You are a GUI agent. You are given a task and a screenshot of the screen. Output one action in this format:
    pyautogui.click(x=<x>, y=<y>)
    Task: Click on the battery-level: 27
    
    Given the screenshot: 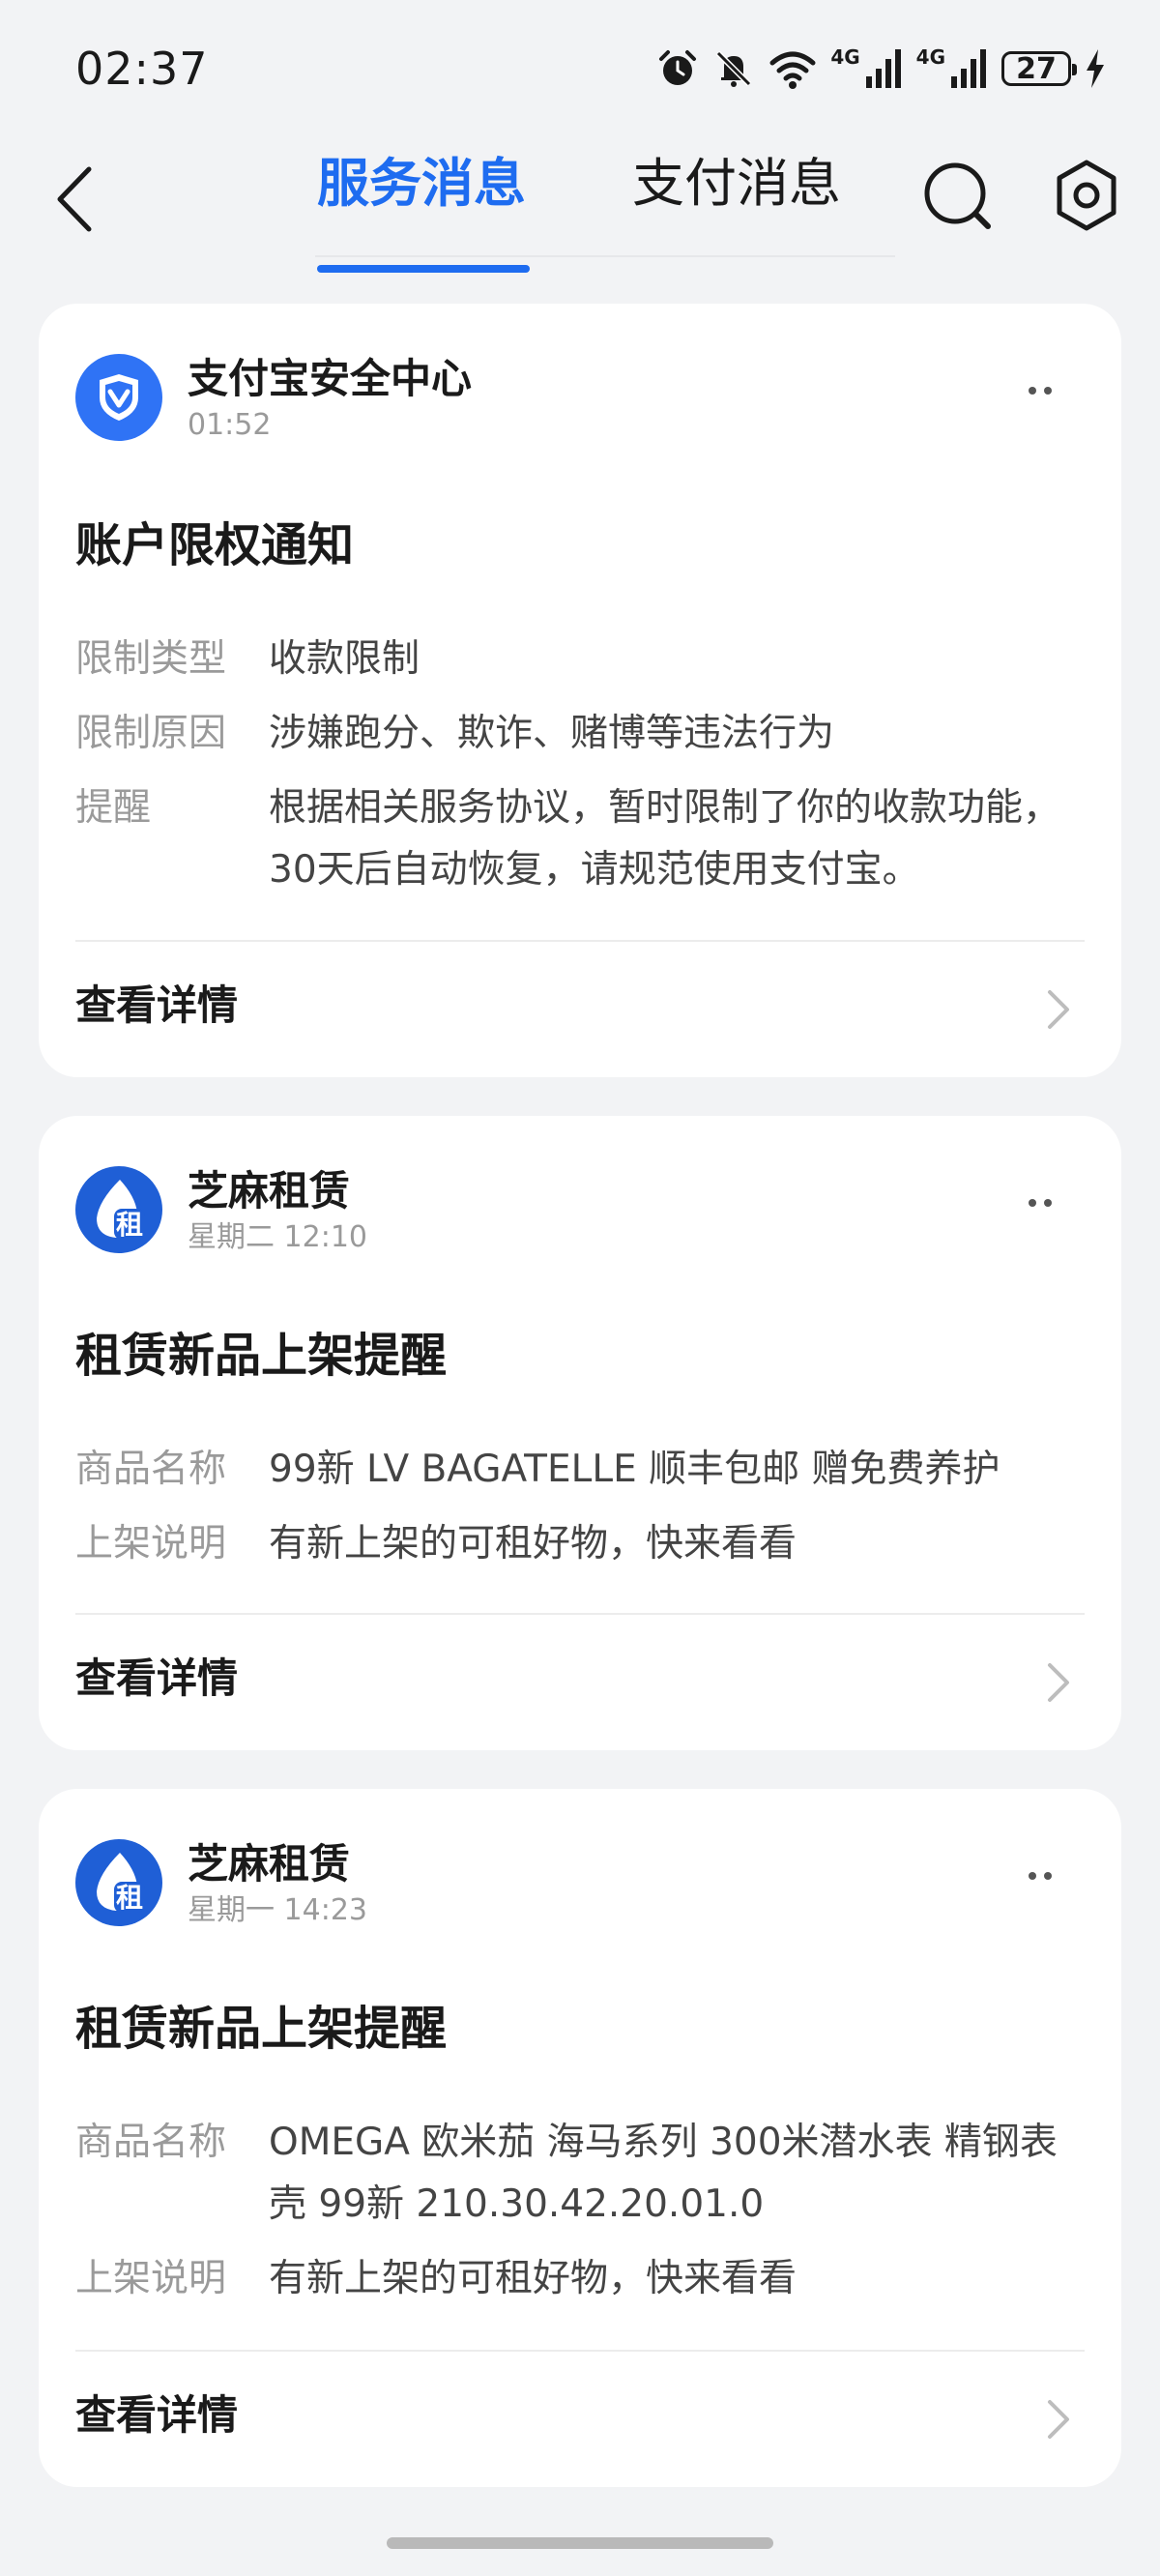 What is the action you would take?
    pyautogui.click(x=1036, y=68)
    